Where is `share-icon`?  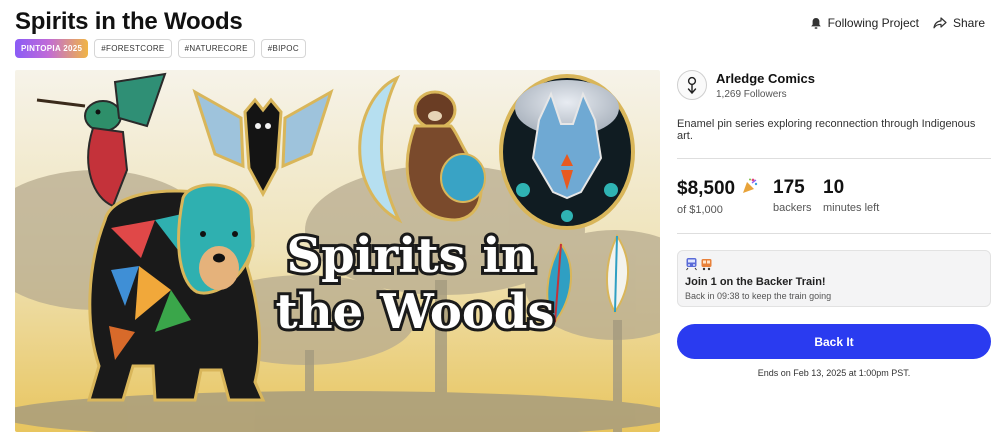 share-icon is located at coordinates (940, 23).